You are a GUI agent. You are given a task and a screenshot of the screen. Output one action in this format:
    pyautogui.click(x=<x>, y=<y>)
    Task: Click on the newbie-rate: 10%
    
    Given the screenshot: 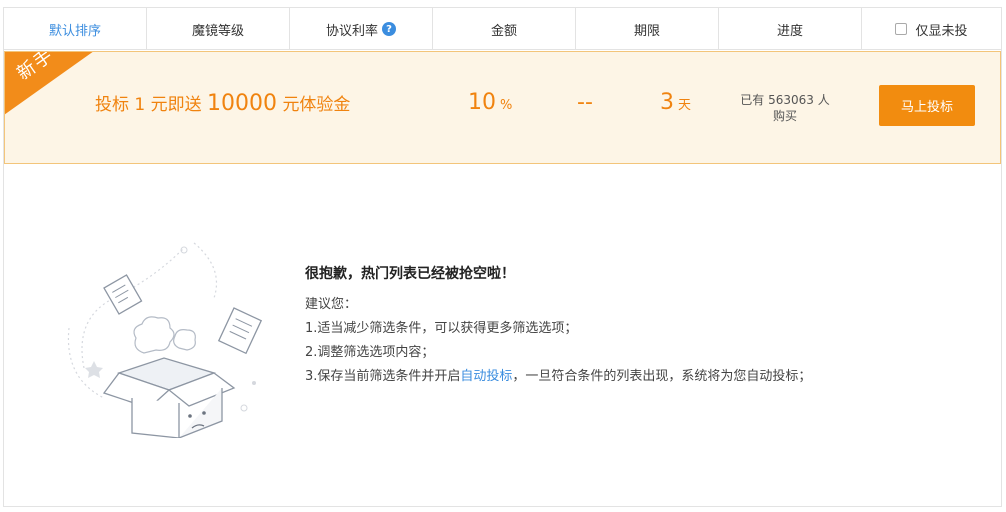 What is the action you would take?
    pyautogui.click(x=490, y=102)
    